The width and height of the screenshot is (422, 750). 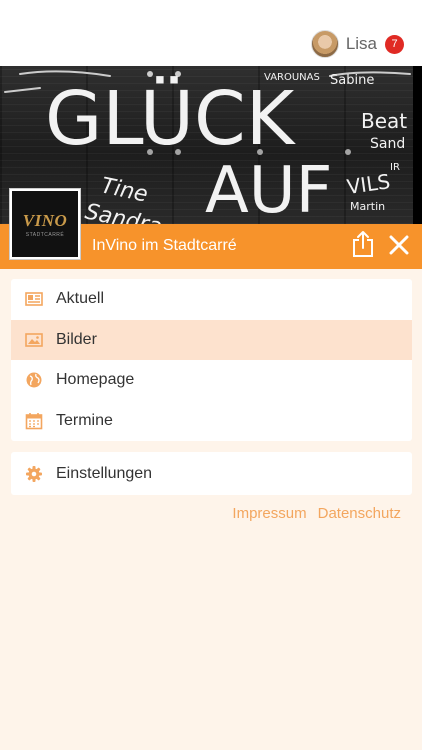 I want to click on image-icon, so click(x=34, y=339).